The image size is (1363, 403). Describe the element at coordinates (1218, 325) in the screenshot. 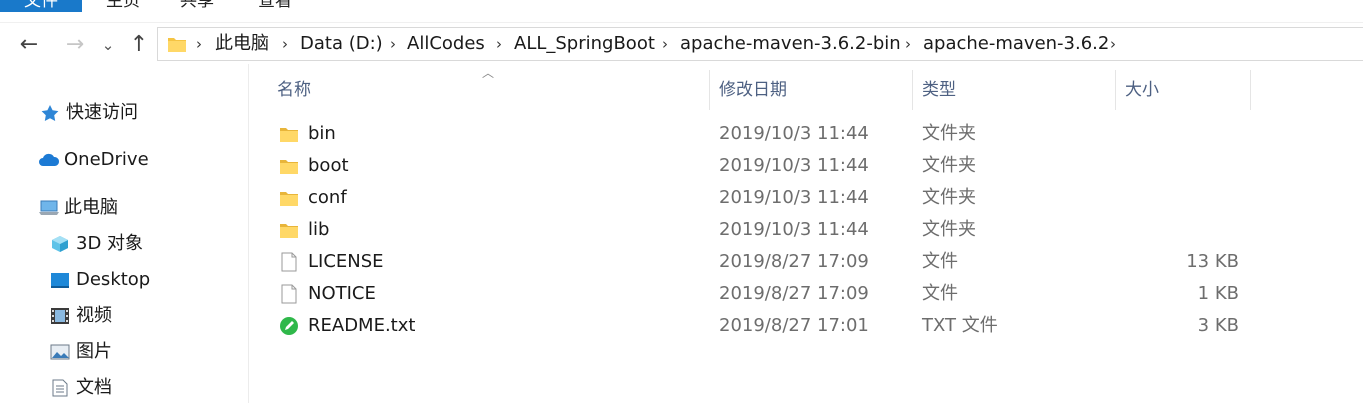

I see `file-size: 3 KB` at that location.